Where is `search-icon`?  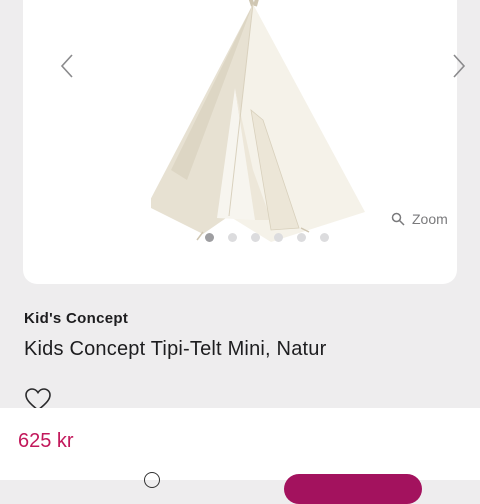
search-icon is located at coordinates (398, 219).